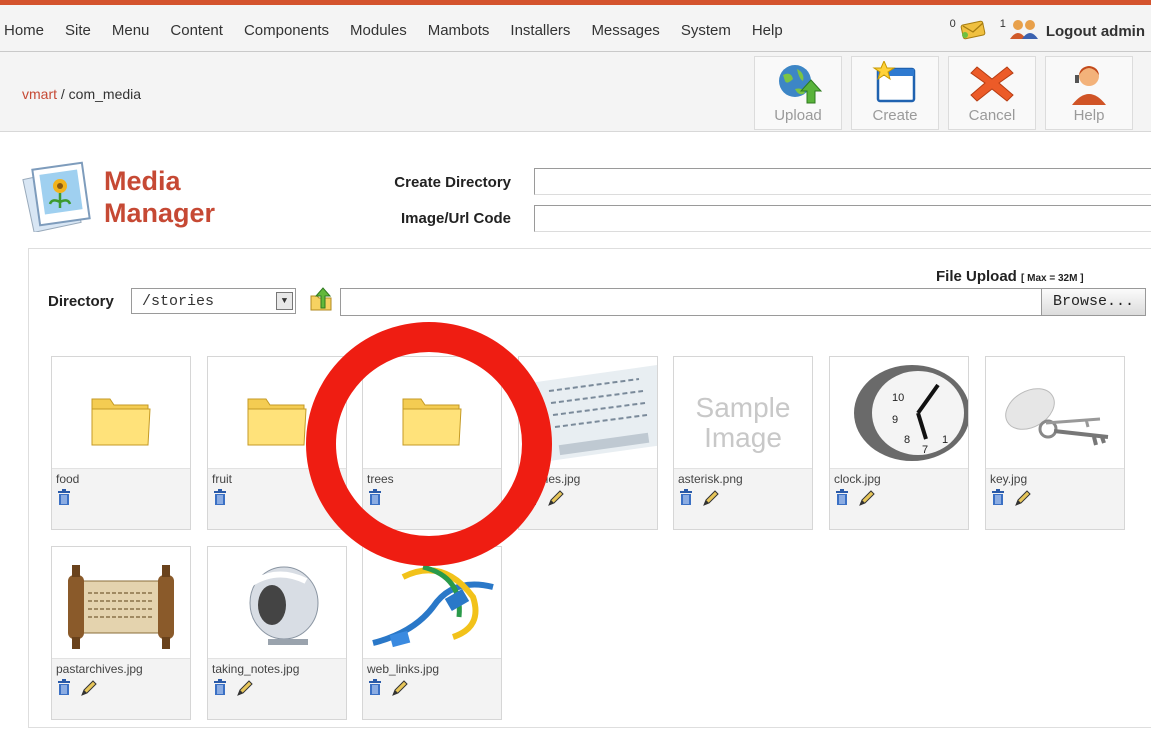  I want to click on menu-menu: Menu, so click(131, 30).